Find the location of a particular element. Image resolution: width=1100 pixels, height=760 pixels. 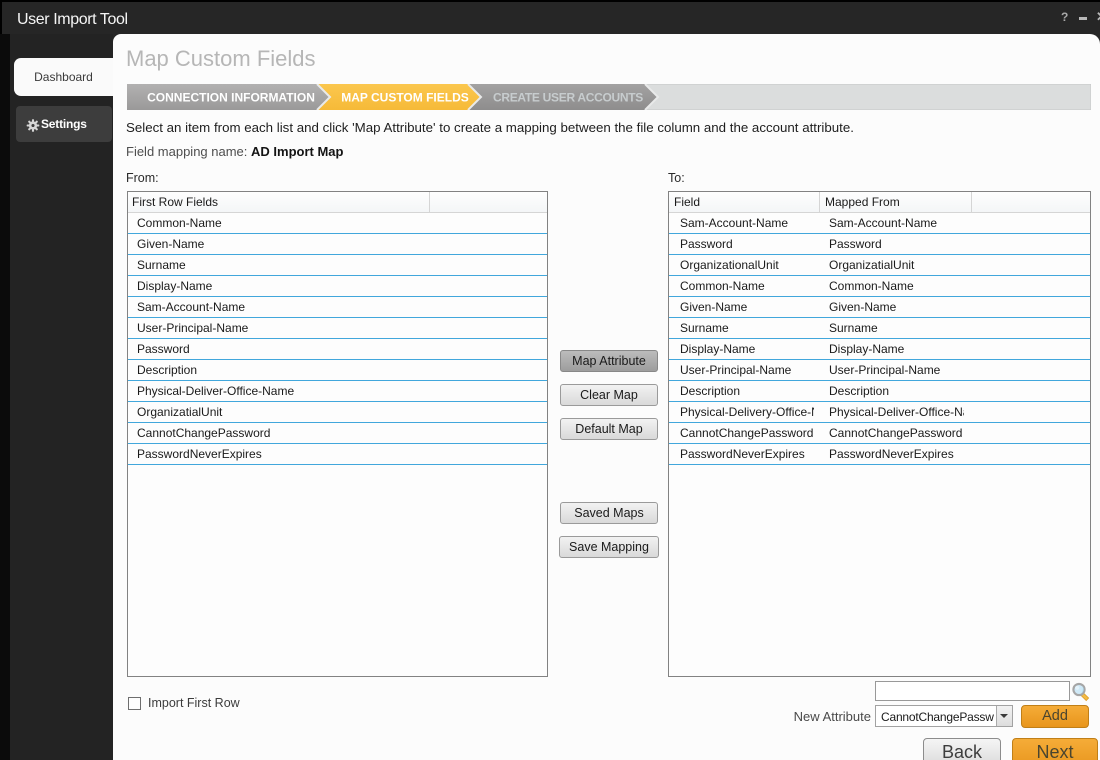

svg-text: CREATE USER ACCOUNTS is located at coordinates (568, 98).